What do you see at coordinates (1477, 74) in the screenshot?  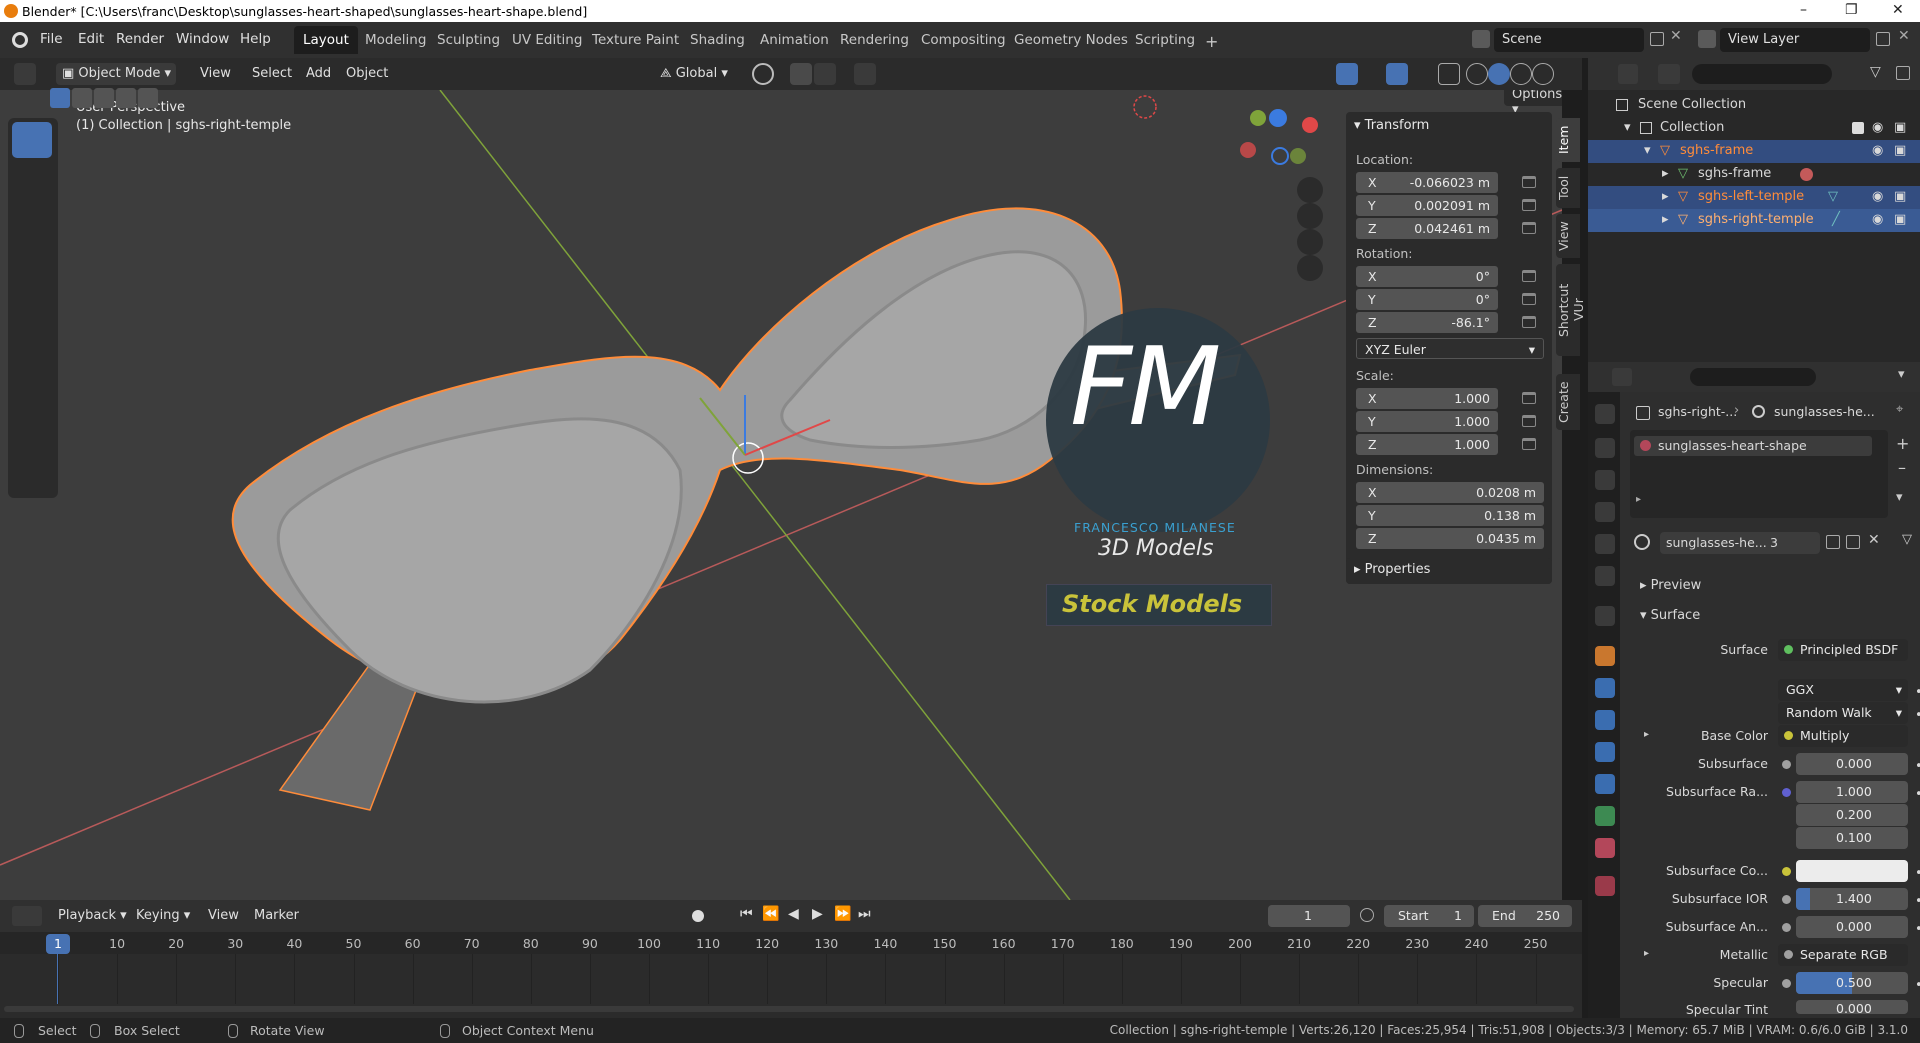 I see `wireframe-shading-icon` at bounding box center [1477, 74].